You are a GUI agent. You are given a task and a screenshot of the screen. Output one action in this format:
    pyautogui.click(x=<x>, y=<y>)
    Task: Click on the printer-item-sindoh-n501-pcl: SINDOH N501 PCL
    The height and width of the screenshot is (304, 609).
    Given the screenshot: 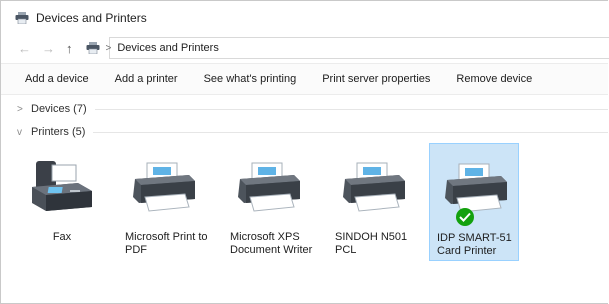 What is the action you would take?
    pyautogui.click(x=373, y=202)
    